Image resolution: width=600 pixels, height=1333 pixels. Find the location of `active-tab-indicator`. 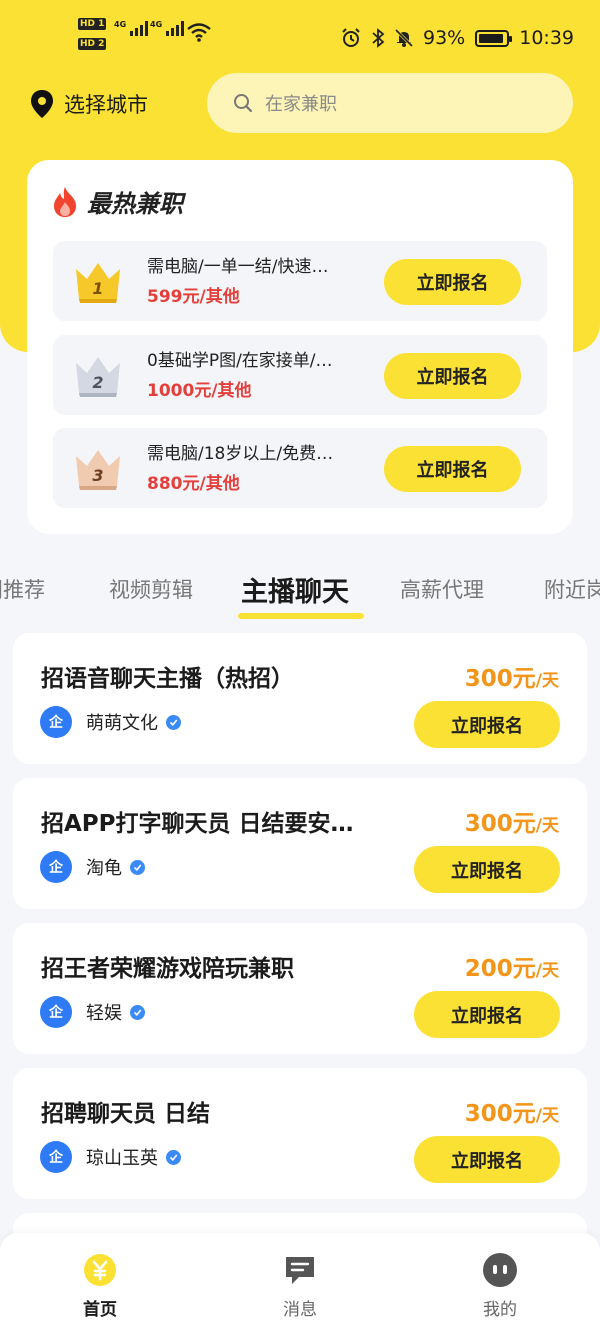

active-tab-indicator is located at coordinates (301, 616).